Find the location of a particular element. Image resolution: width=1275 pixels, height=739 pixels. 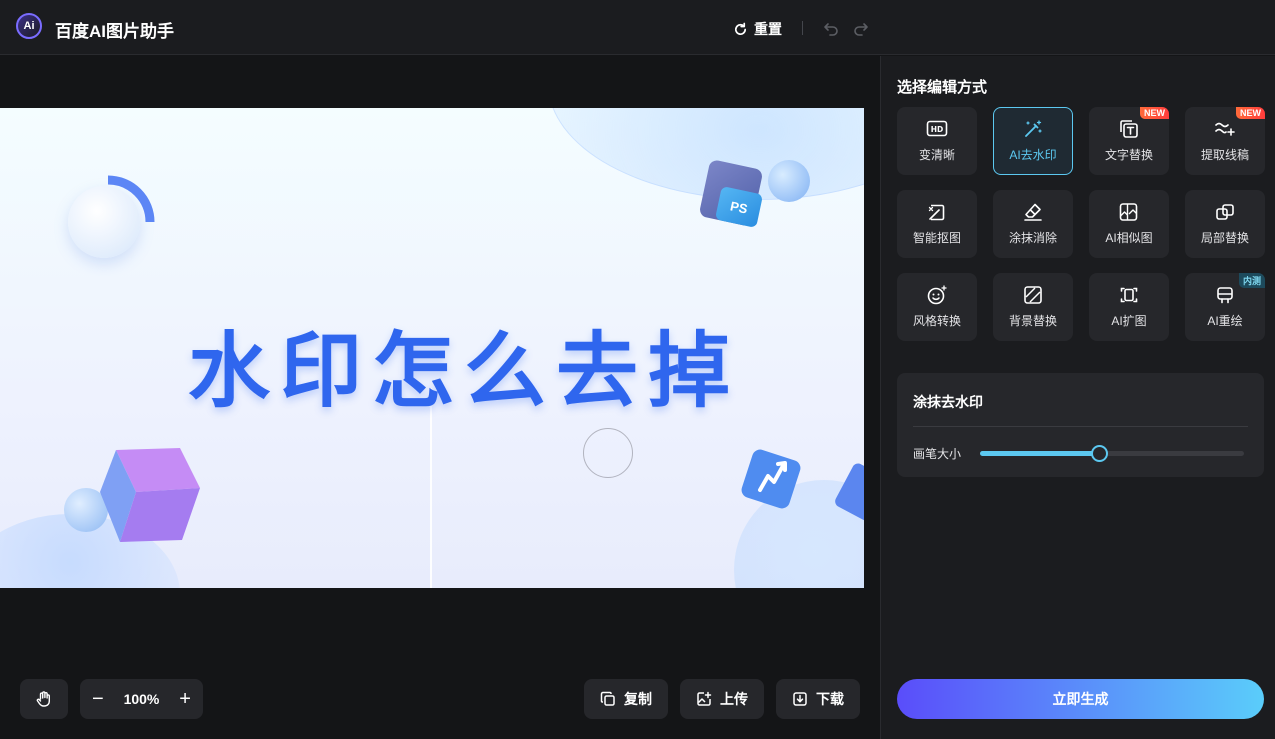

logo-text: Ai is located at coordinates (29, 26).